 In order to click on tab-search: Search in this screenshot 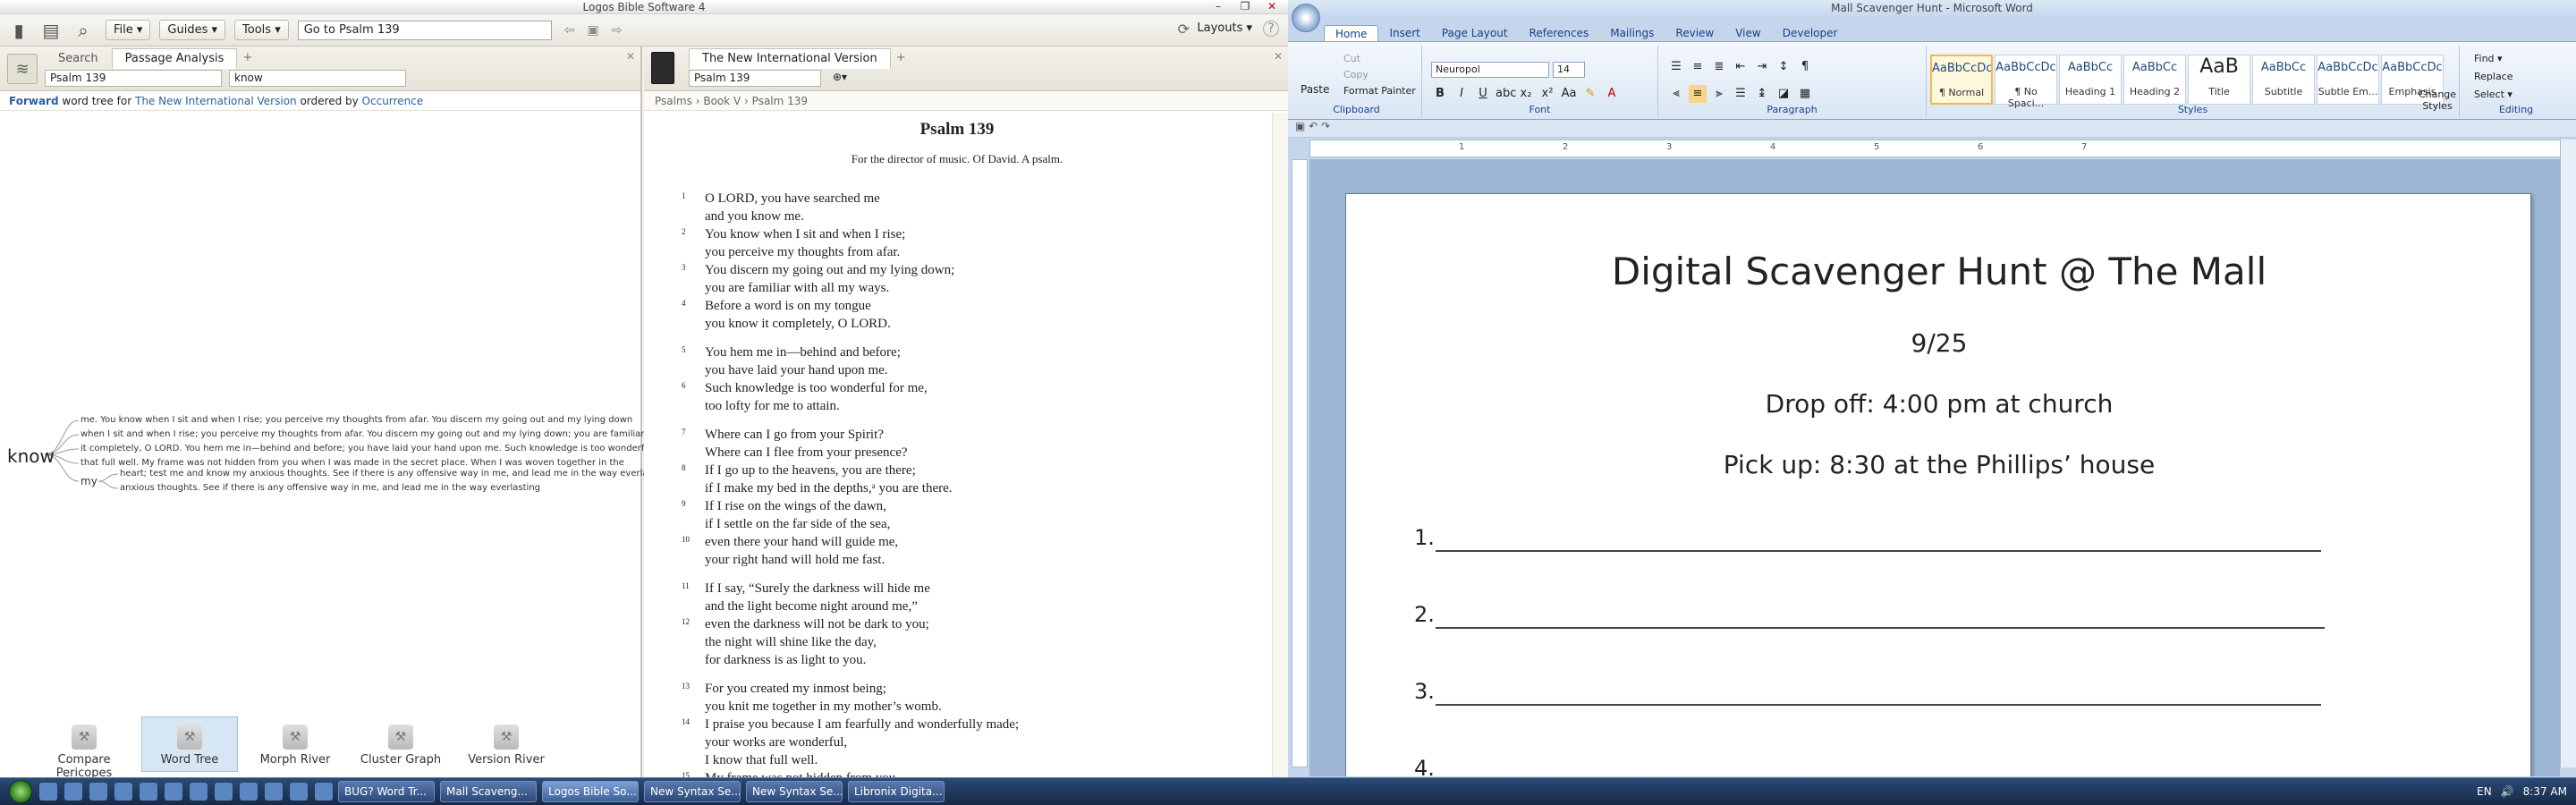, I will do `click(78, 58)`.